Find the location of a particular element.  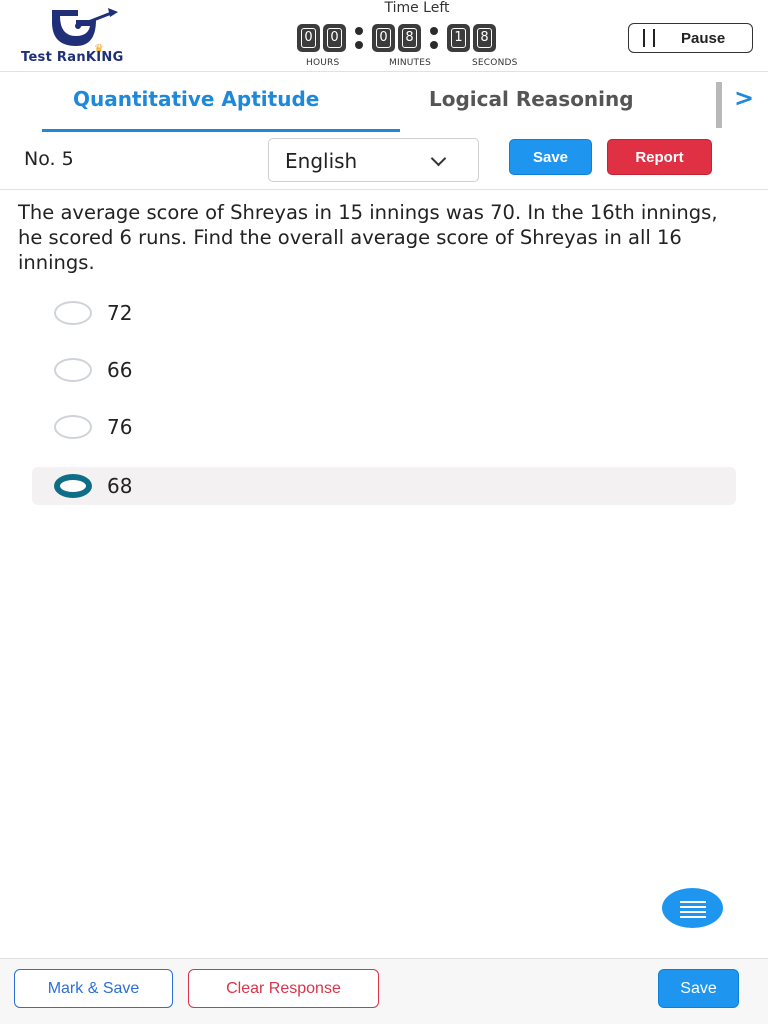

countdown-timer: 0 0 0 8 1 8 is located at coordinates (398, 38).